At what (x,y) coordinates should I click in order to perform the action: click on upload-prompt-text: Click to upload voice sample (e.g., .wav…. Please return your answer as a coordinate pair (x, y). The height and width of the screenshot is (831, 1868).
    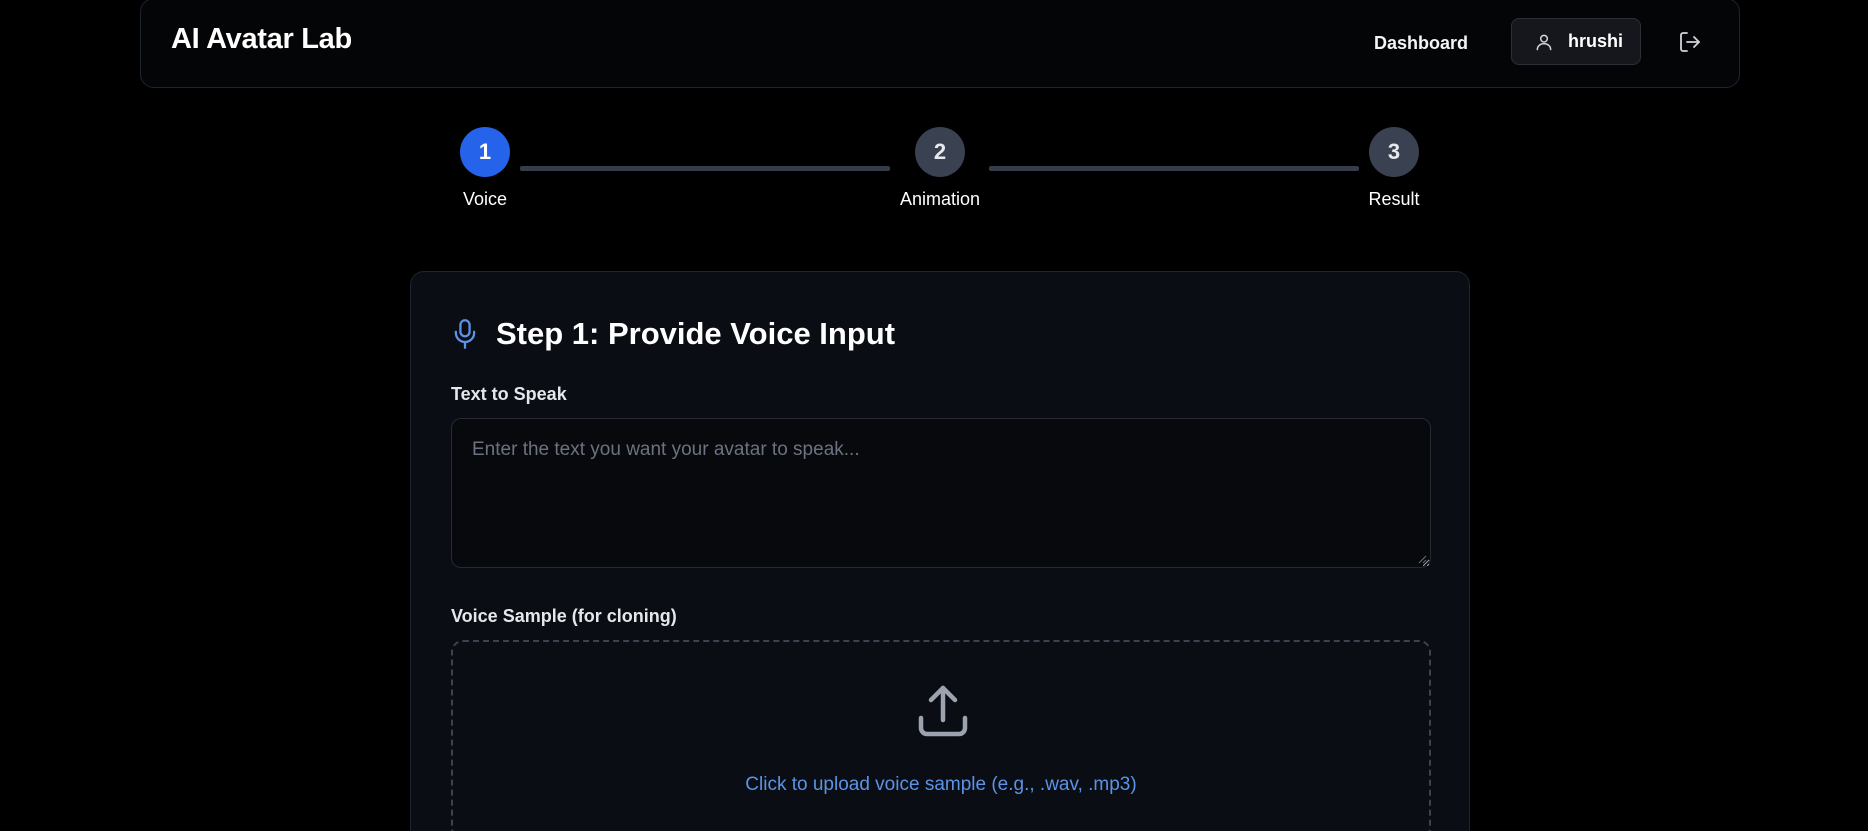
    Looking at the image, I should click on (941, 785).